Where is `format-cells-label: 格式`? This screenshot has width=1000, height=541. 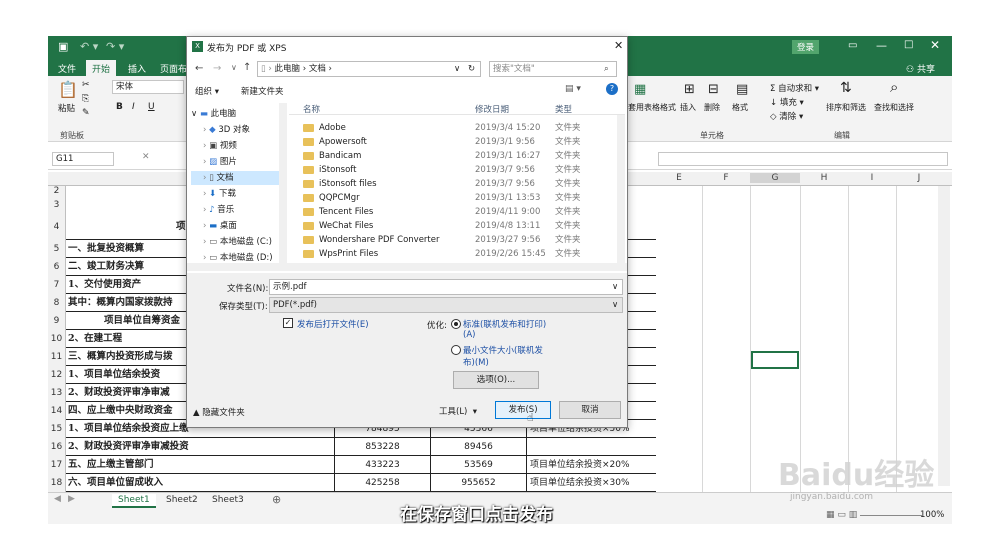
format-cells-label: 格式 is located at coordinates (740, 107).